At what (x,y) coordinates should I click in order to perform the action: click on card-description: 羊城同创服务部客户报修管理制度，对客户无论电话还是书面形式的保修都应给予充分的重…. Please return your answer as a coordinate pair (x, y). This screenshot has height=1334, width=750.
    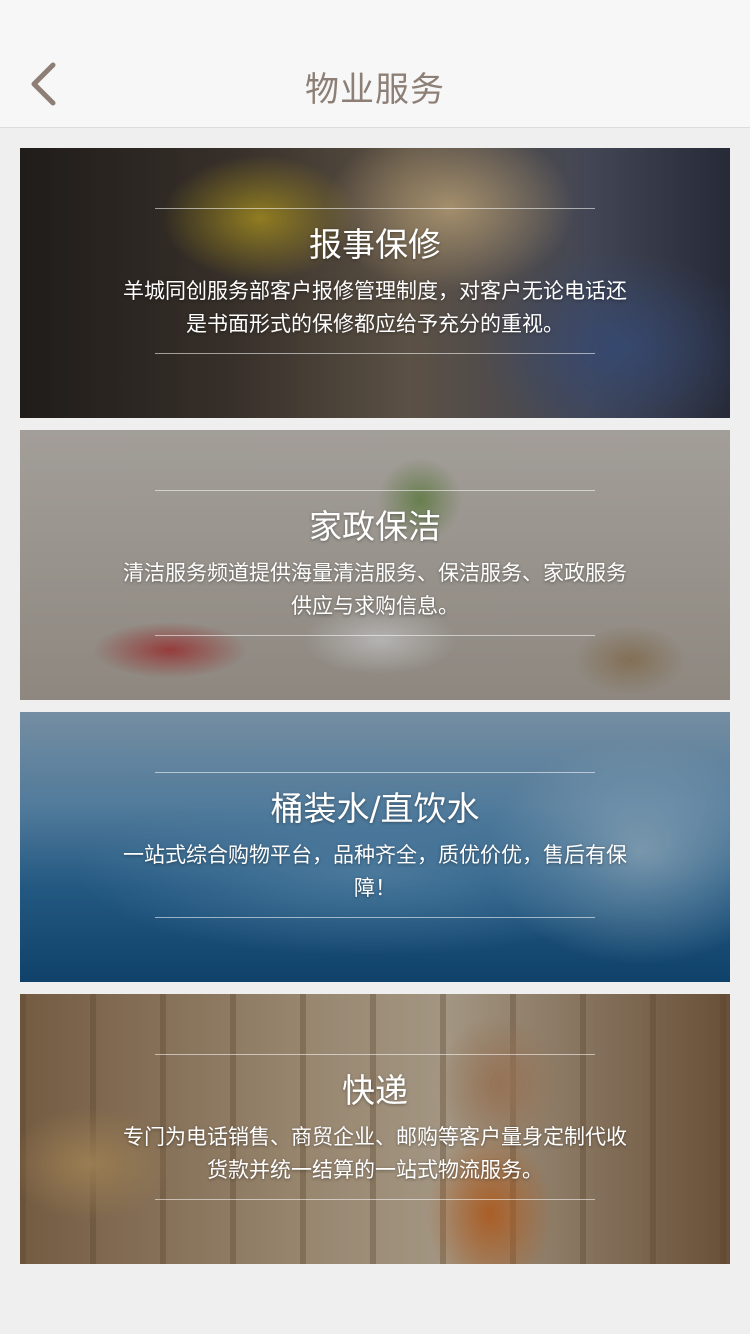
    Looking at the image, I should click on (375, 307).